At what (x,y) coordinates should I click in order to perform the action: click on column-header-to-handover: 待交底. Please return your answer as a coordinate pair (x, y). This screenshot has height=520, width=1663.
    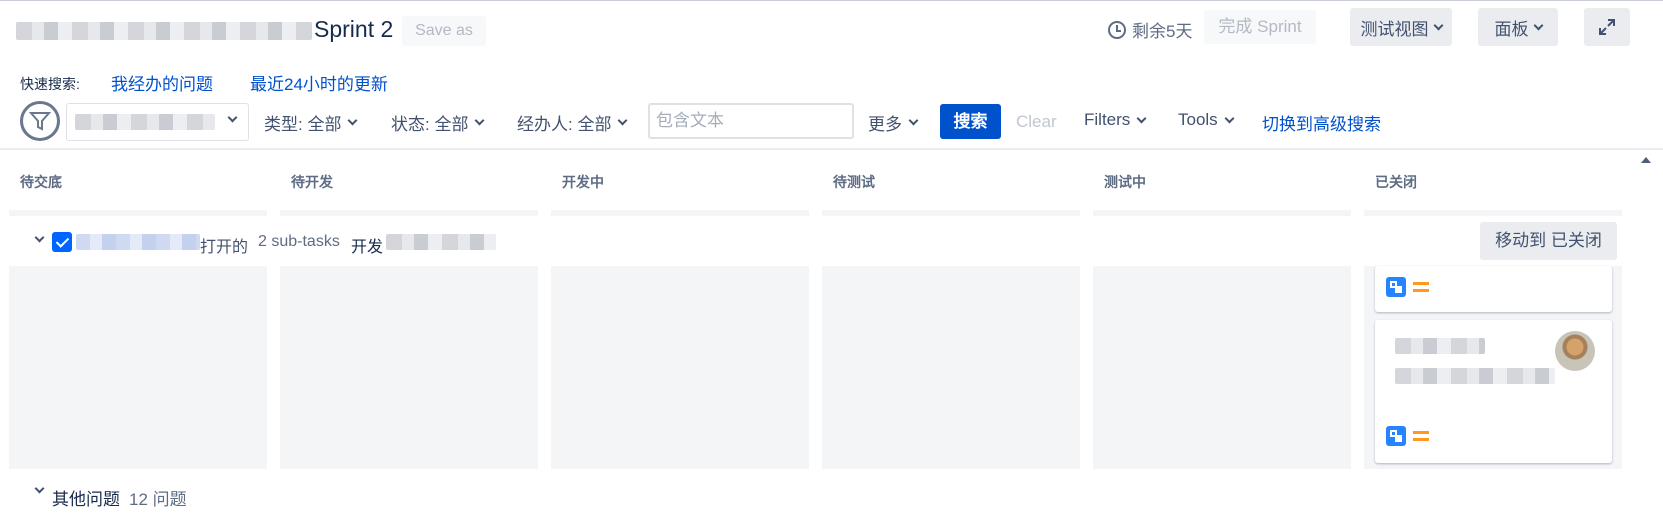
    Looking at the image, I should click on (41, 182).